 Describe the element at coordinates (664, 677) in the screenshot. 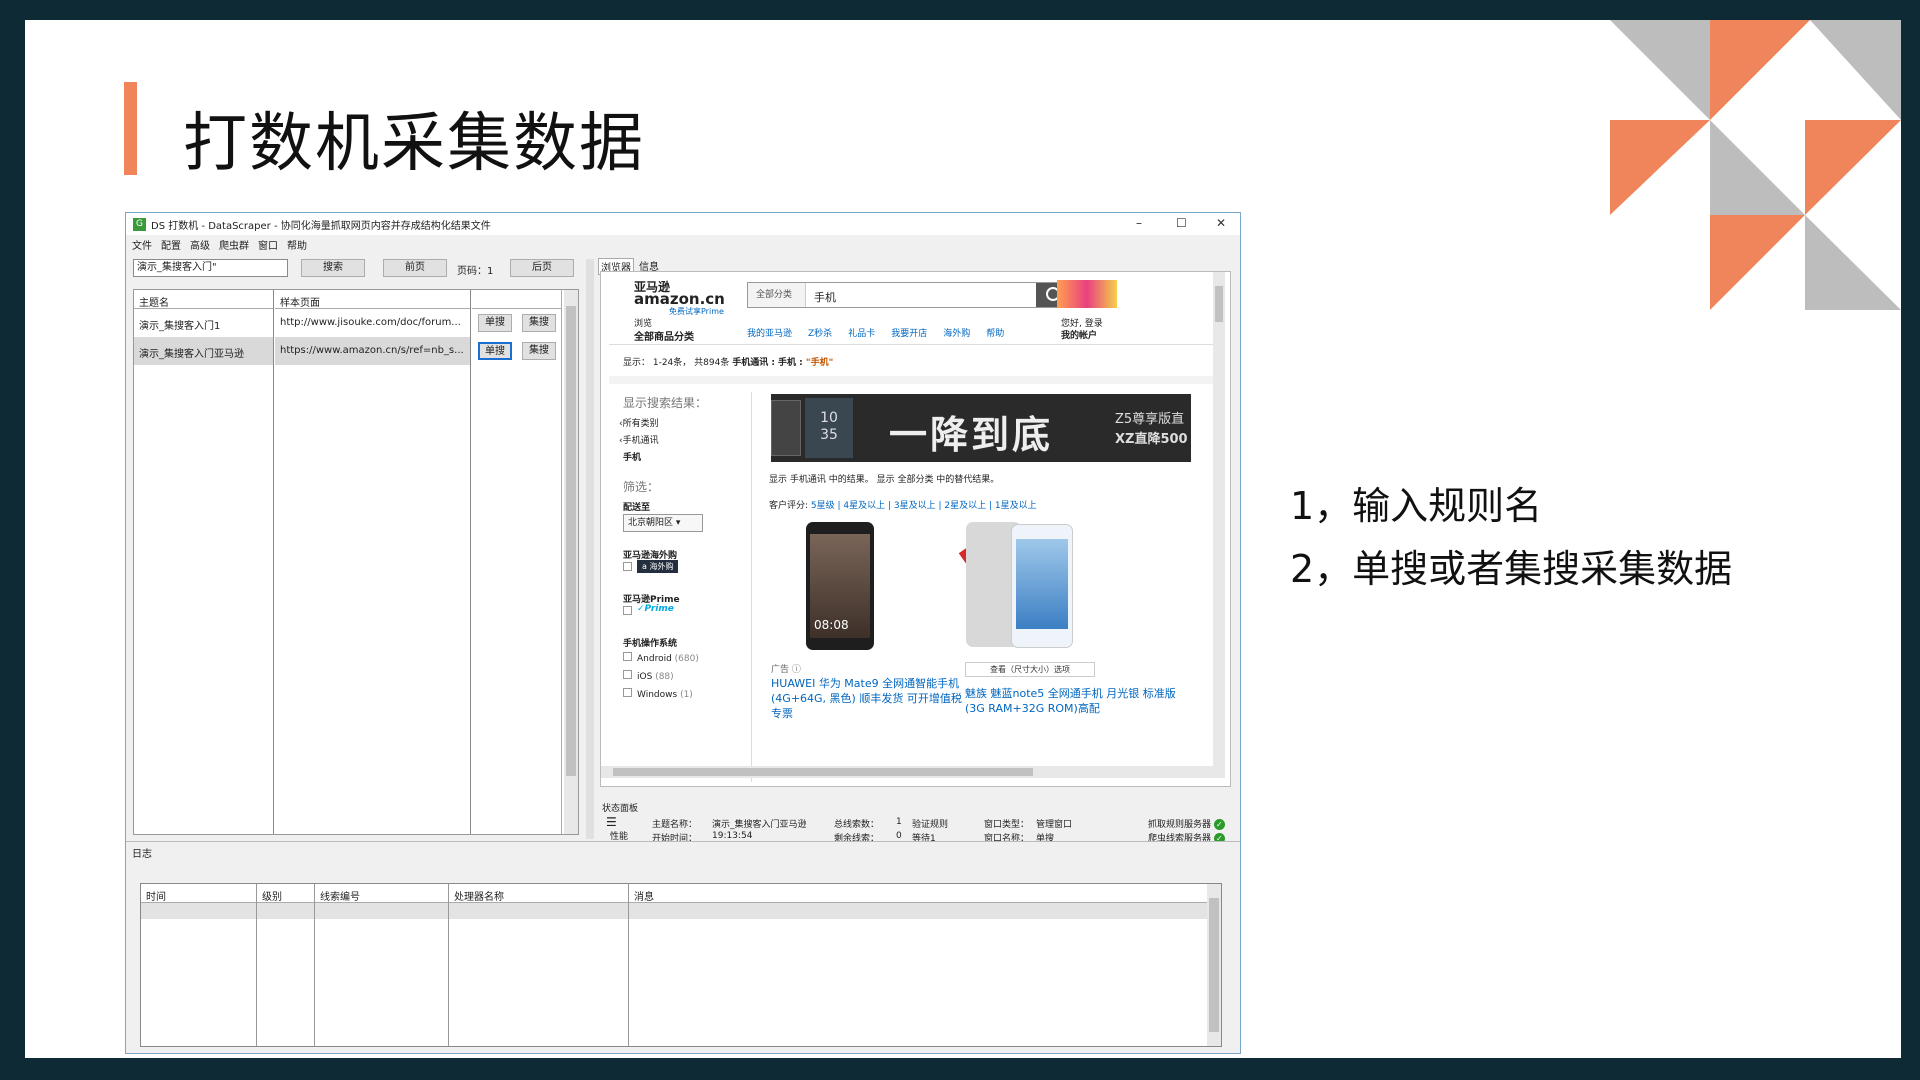

I see `os-count: (88)` at that location.